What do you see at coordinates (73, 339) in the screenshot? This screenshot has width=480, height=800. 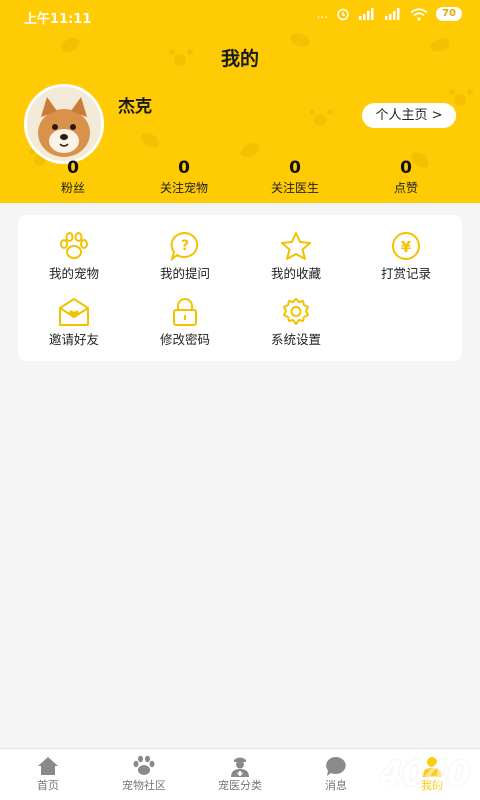 I see `menu-label: 邀请好友` at bounding box center [73, 339].